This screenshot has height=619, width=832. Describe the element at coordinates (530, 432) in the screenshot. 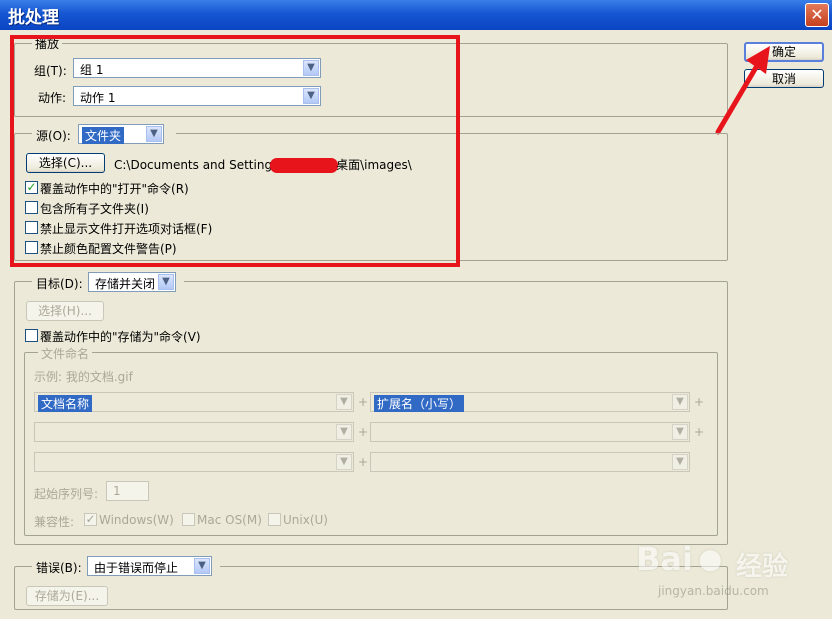

I see `naming-field-4: ▼` at that location.